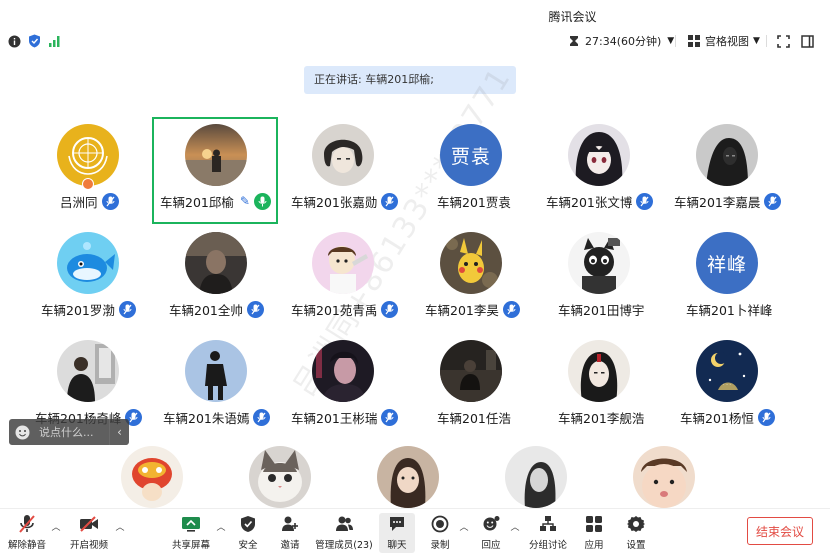 Image resolution: width=830 pixels, height=554 pixels. What do you see at coordinates (780, 531) in the screenshot?
I see `end-meeting-button: 结束会议` at bounding box center [780, 531].